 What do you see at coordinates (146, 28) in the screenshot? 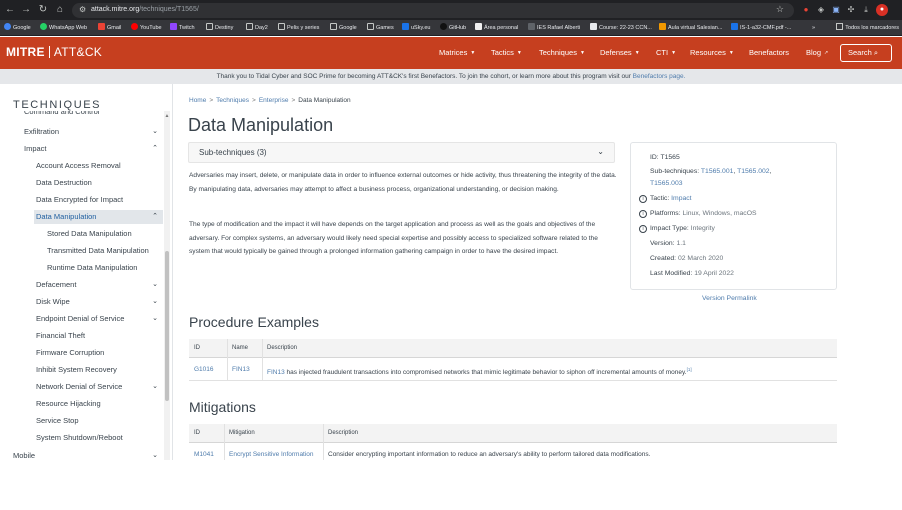
I see `bookmark-item: YouTube` at bounding box center [146, 28].